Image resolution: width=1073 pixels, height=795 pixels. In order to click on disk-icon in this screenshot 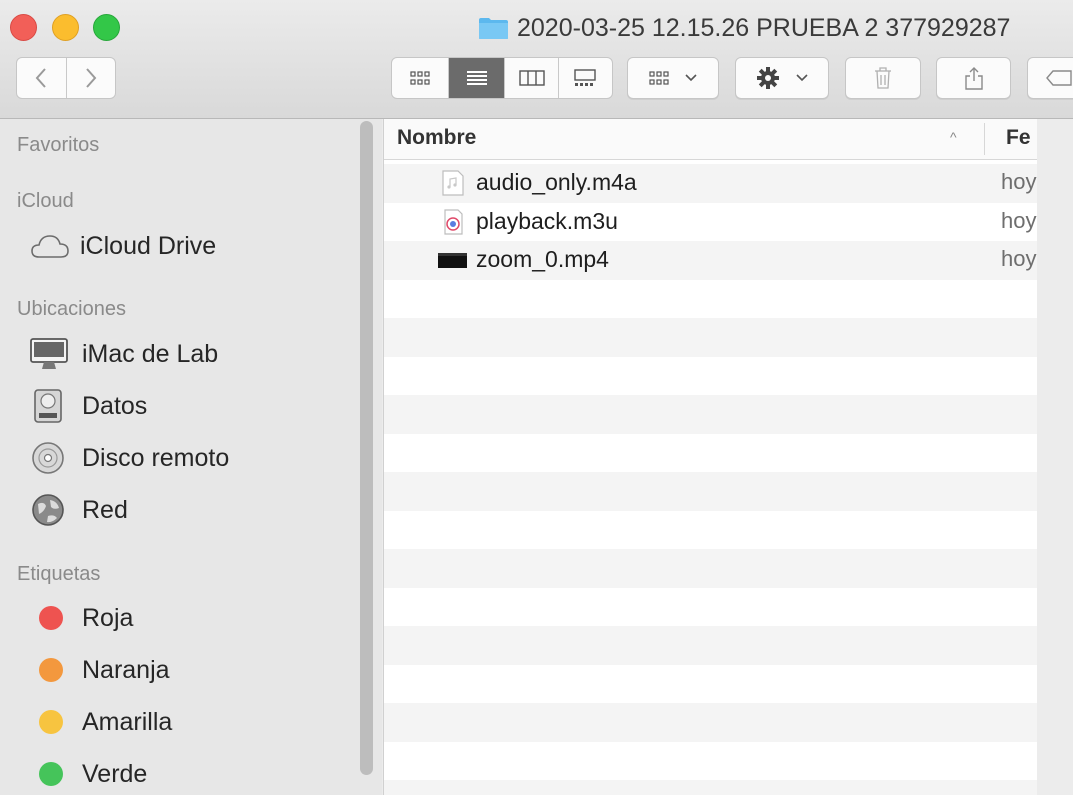, I will do `click(51, 406)`.